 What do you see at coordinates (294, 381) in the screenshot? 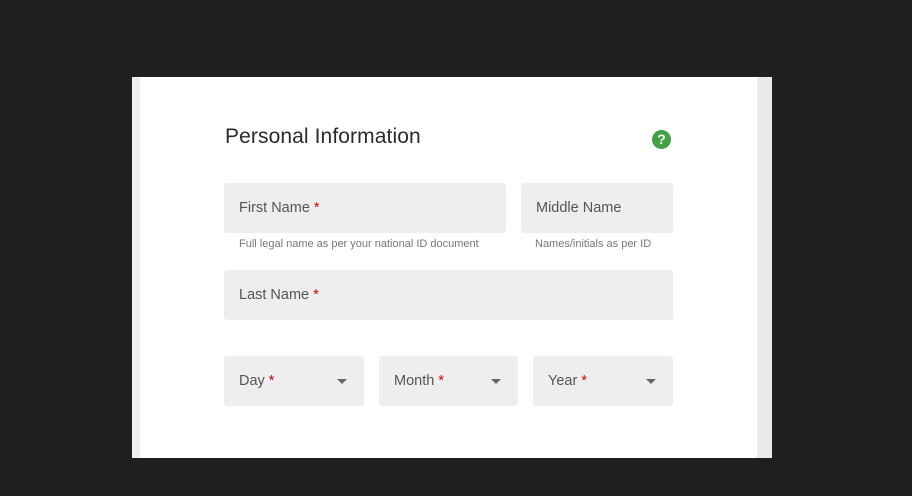
I see `day-select: Day *` at bounding box center [294, 381].